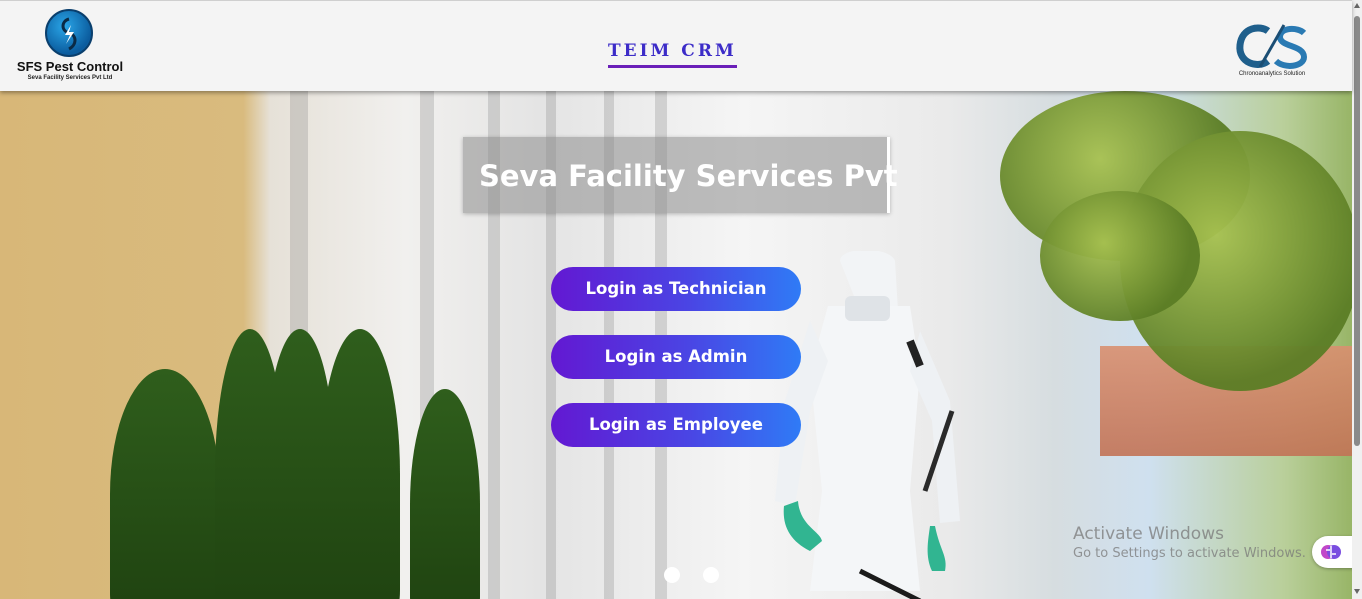 The height and width of the screenshot is (599, 1362). Describe the element at coordinates (1120, 256) in the screenshot. I see `tree-foliage` at that location.